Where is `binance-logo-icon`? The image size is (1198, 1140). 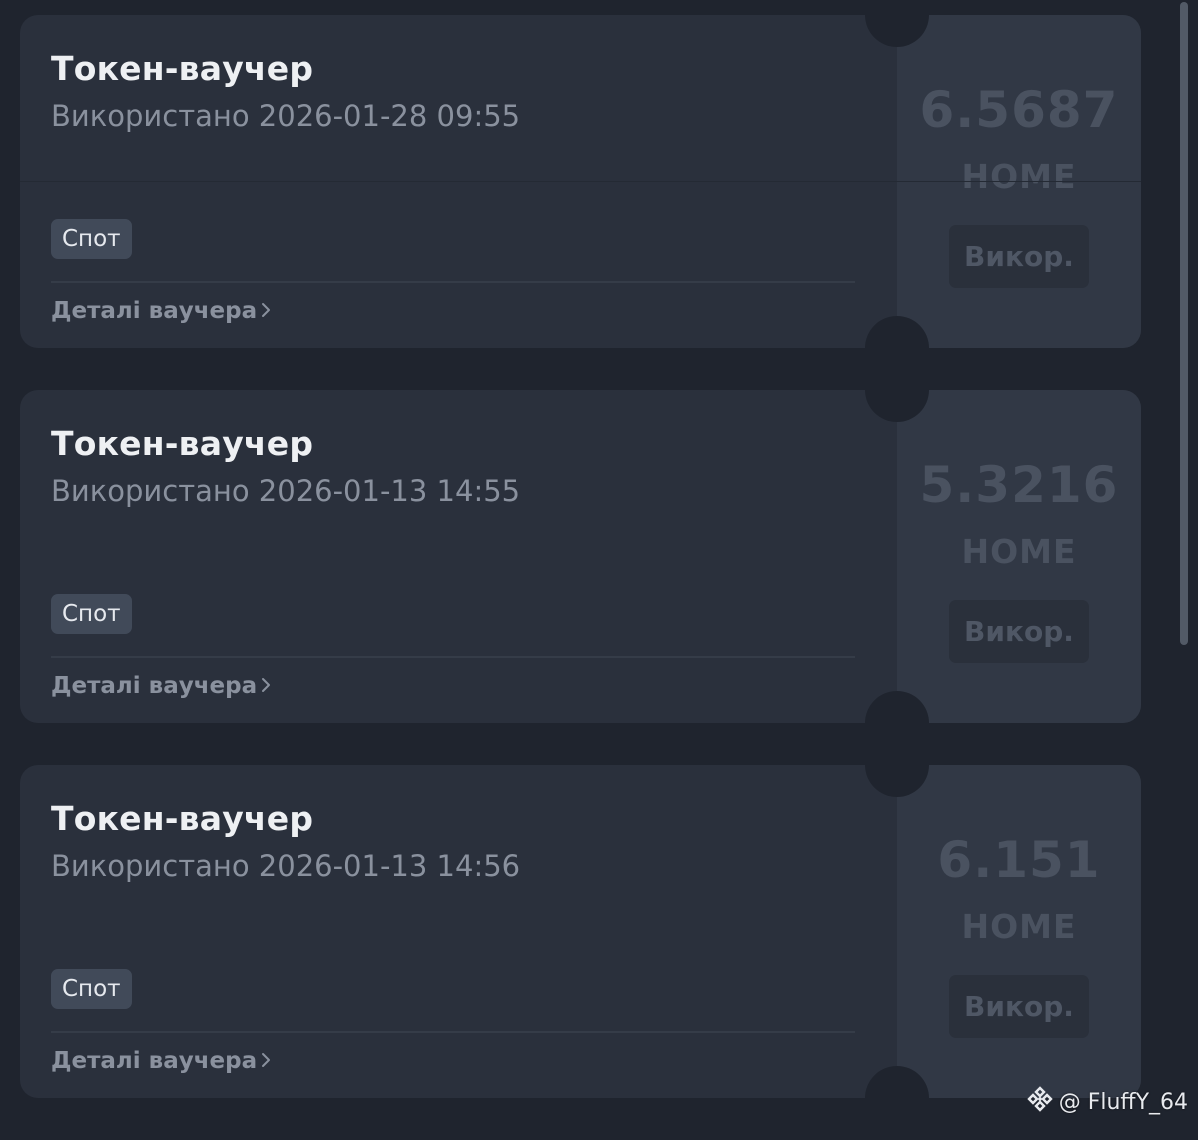 binance-logo-icon is located at coordinates (1040, 1102).